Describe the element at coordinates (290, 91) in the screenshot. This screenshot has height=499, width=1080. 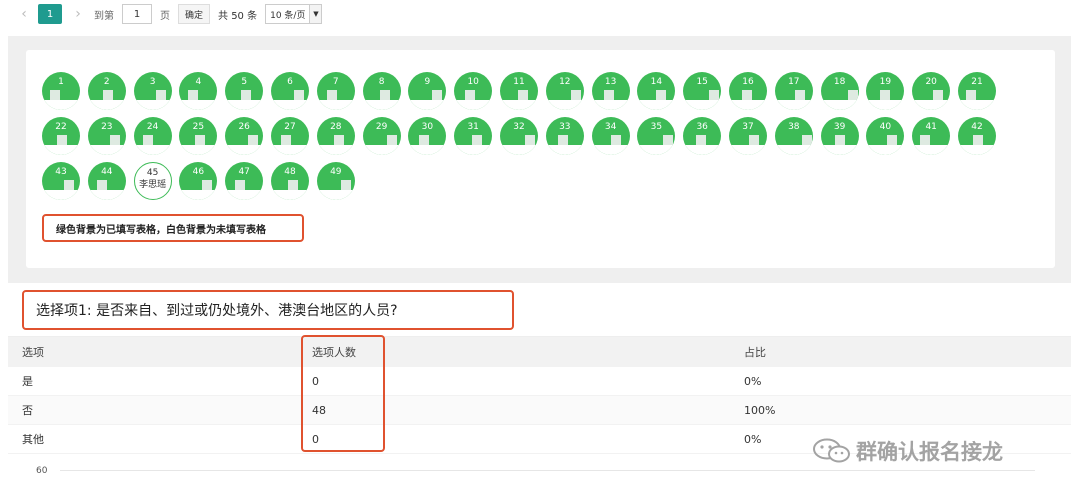
I see `participant-circle: 6` at that location.